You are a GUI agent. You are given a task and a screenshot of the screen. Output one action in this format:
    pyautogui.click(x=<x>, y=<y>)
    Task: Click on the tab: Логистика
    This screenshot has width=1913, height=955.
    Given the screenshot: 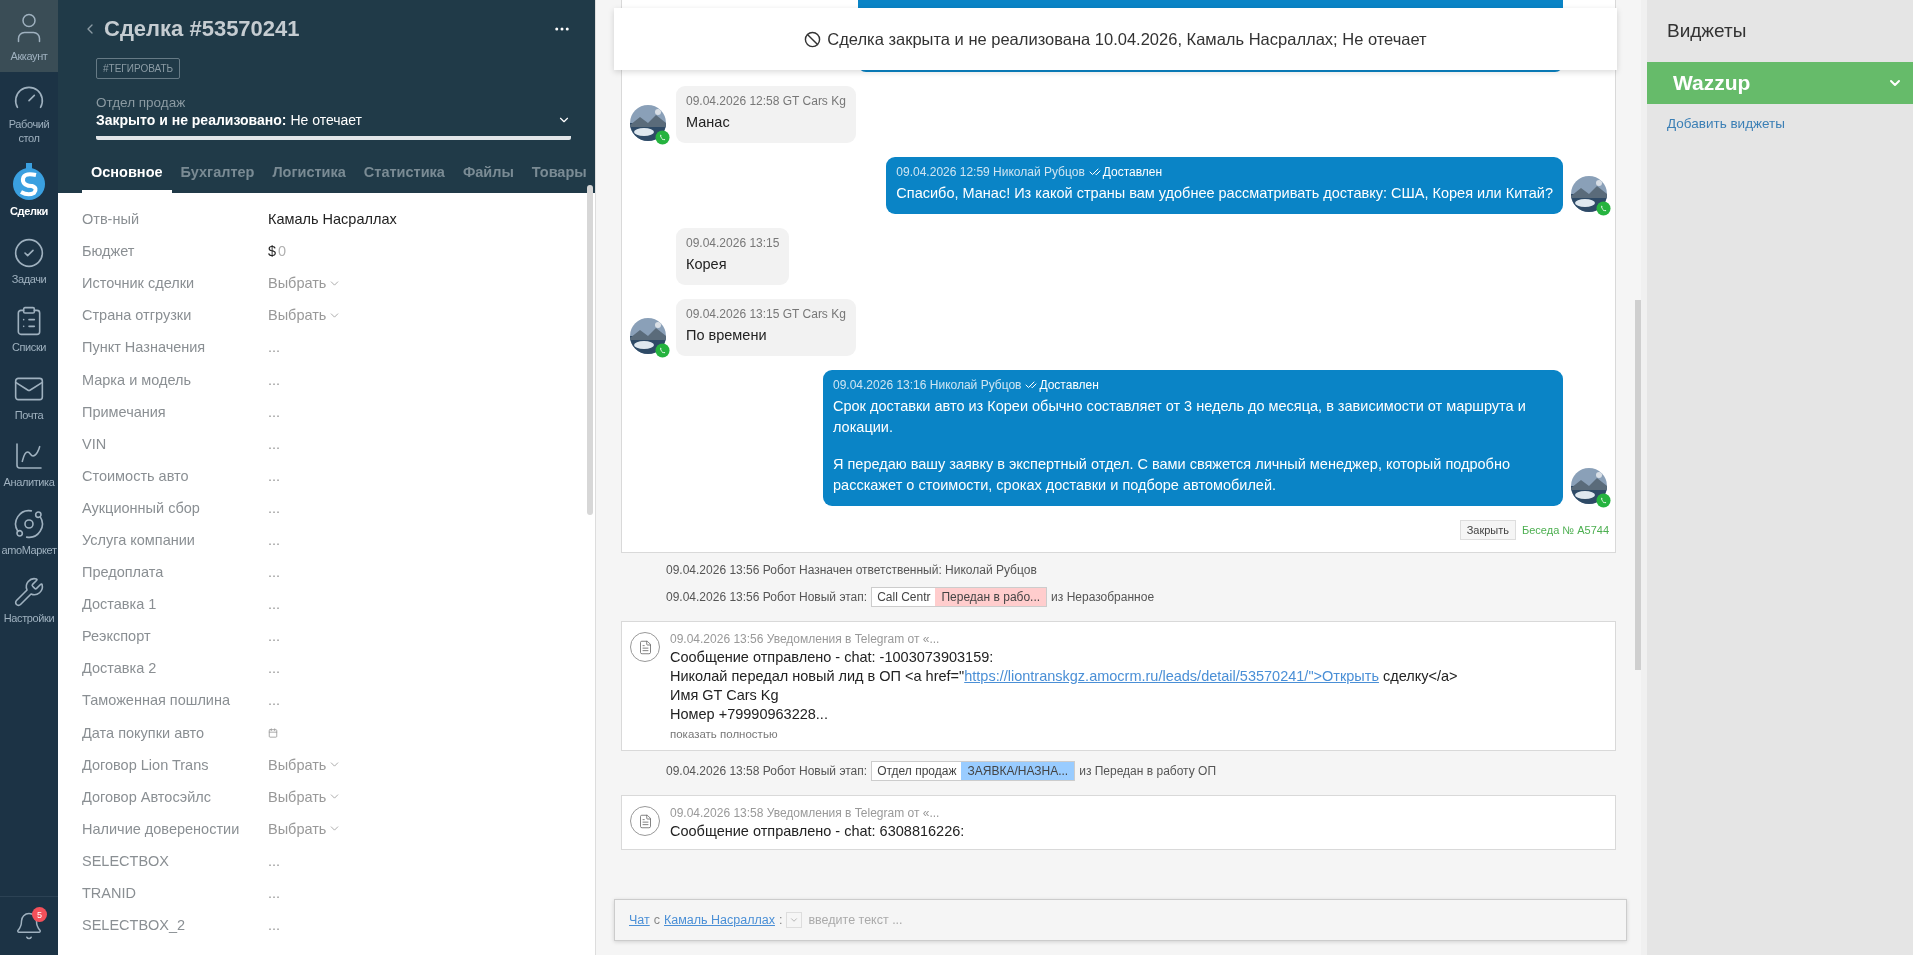 What is the action you would take?
    pyautogui.click(x=309, y=175)
    